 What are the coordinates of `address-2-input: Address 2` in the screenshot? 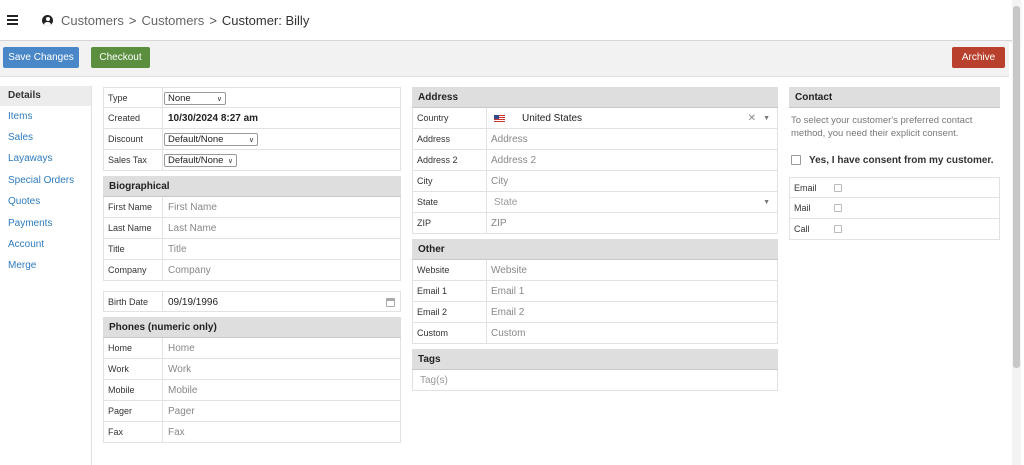 It's located at (513, 160).